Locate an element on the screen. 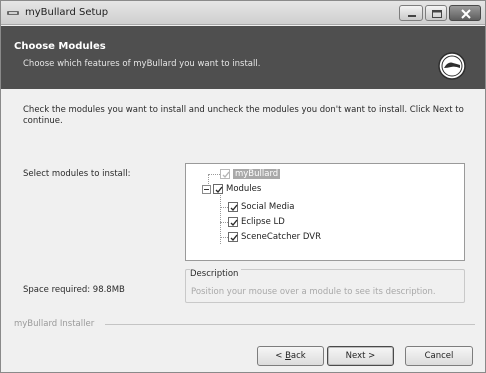 The image size is (486, 373). tree-item-eclipse-ld: Eclipse LD is located at coordinates (256, 222).